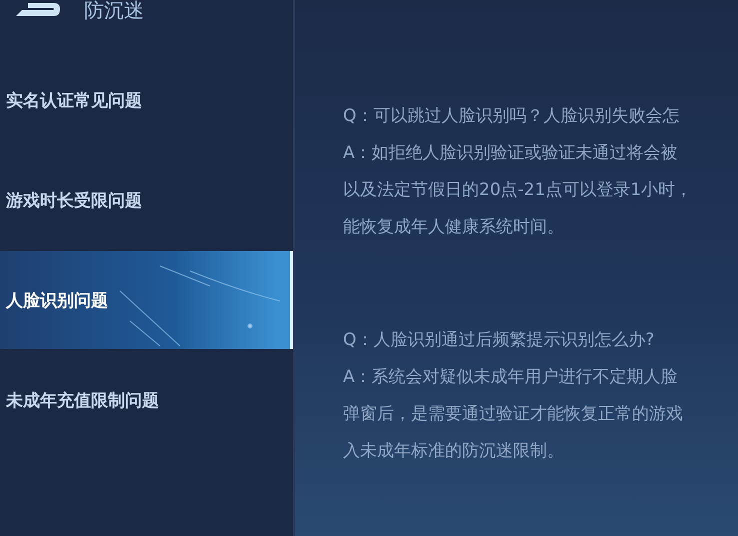  Describe the element at coordinates (146, 300) in the screenshot. I see `sidebar-item: 人脸识别问题` at that location.